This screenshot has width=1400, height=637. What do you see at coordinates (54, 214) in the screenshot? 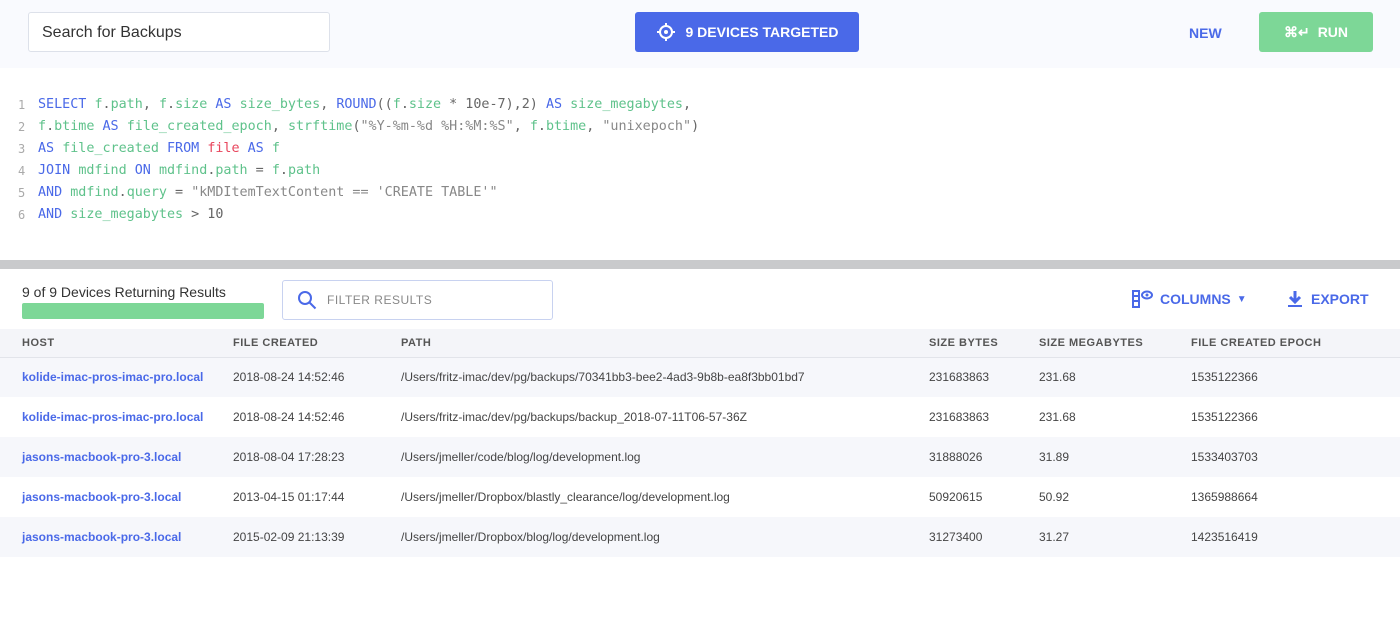
I see `code-token: AND` at bounding box center [54, 214].